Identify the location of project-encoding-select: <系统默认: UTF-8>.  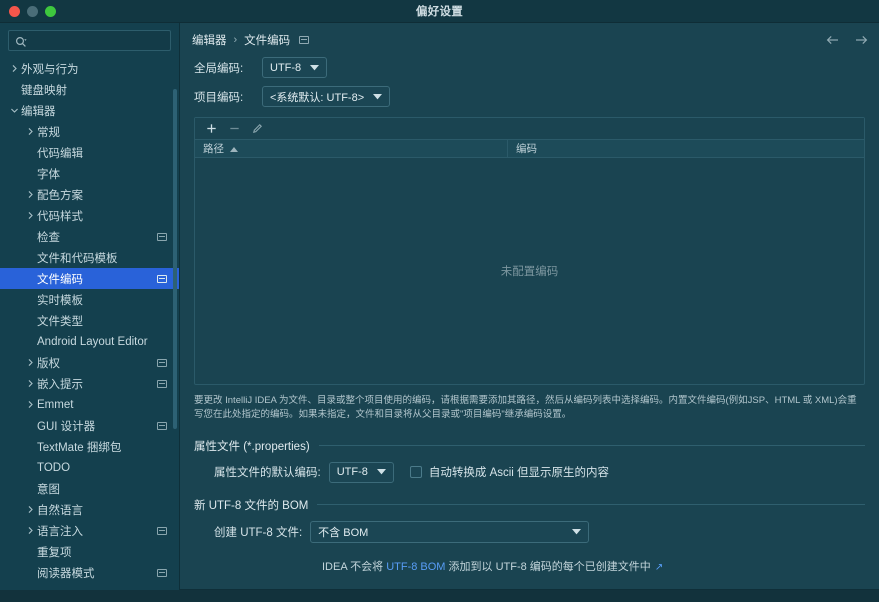
(326, 96).